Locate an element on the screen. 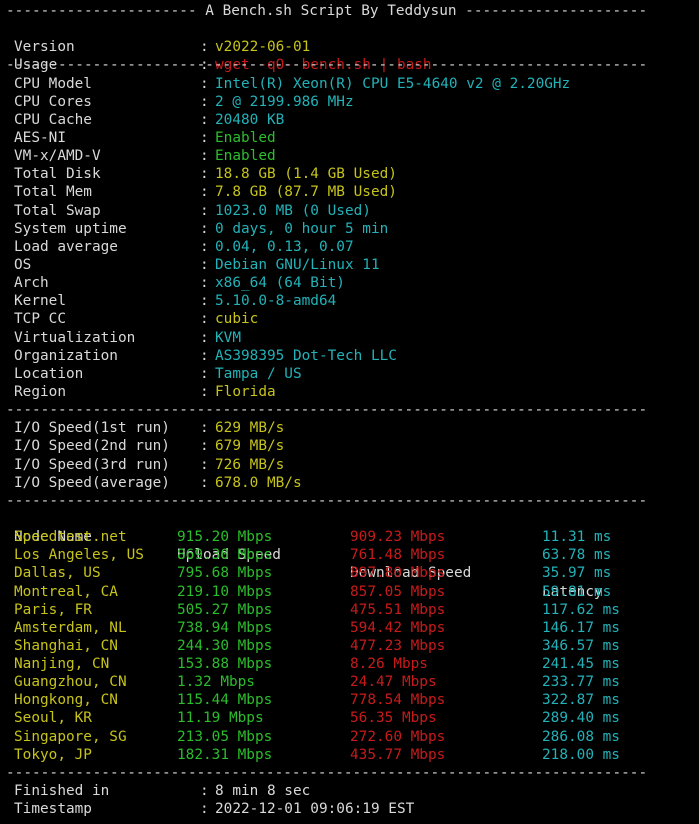 The width and height of the screenshot is (699, 824). system-key: Load average is located at coordinates (66, 246).